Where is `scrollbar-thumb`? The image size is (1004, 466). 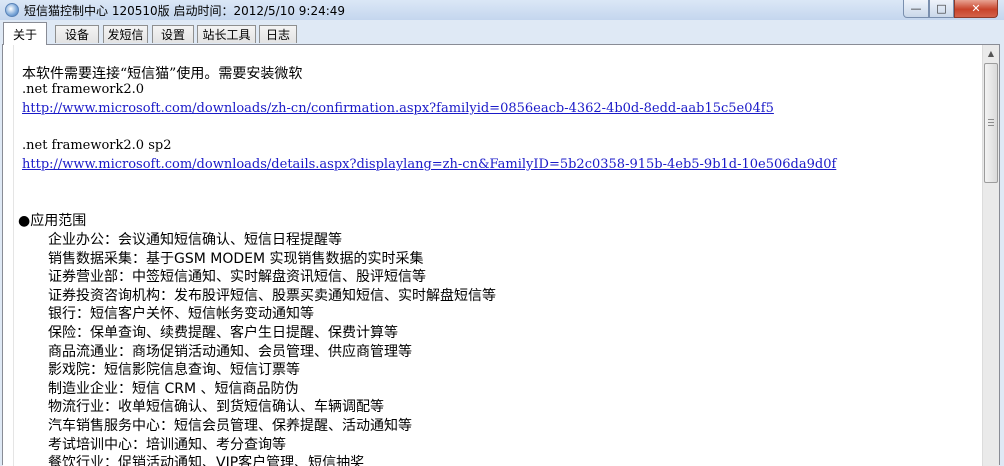
scrollbar-thumb is located at coordinates (991, 123).